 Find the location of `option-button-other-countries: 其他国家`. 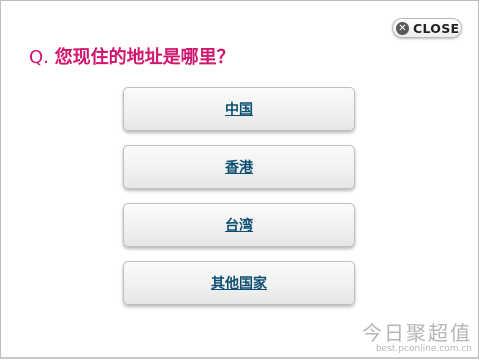

option-button-other-countries: 其他国家 is located at coordinates (239, 283).